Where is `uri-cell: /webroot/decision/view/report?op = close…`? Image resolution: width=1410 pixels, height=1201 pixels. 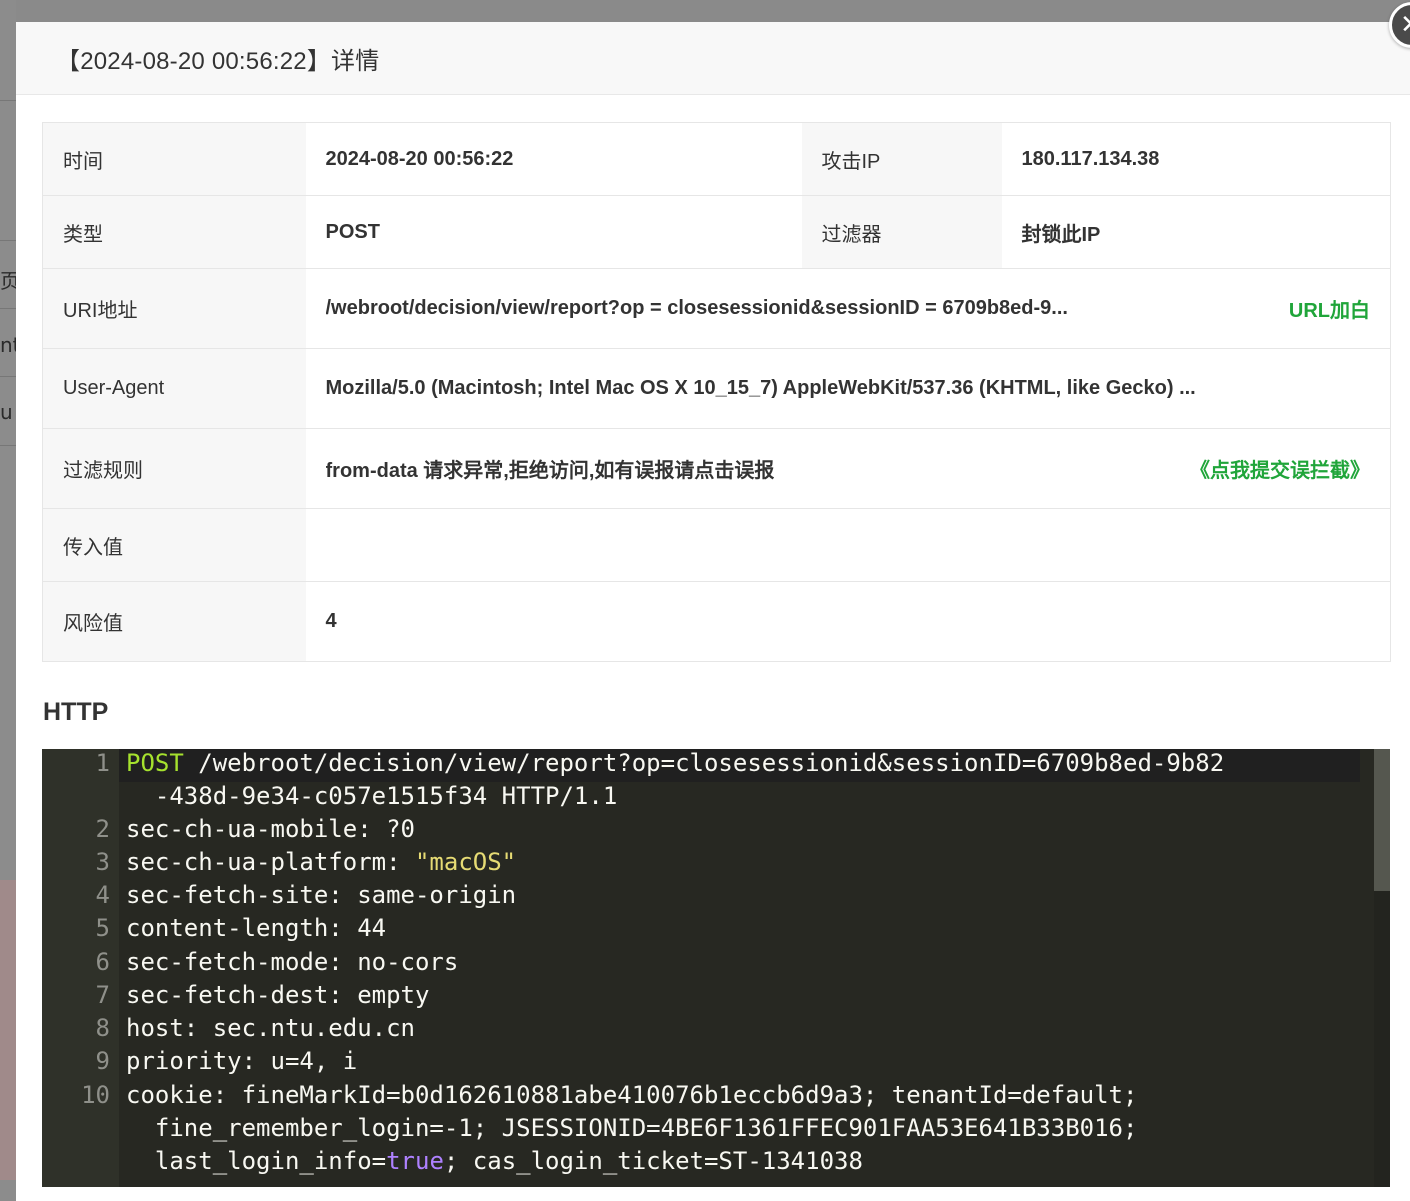 uri-cell: /webroot/decision/view/report?op = close… is located at coordinates (848, 308).